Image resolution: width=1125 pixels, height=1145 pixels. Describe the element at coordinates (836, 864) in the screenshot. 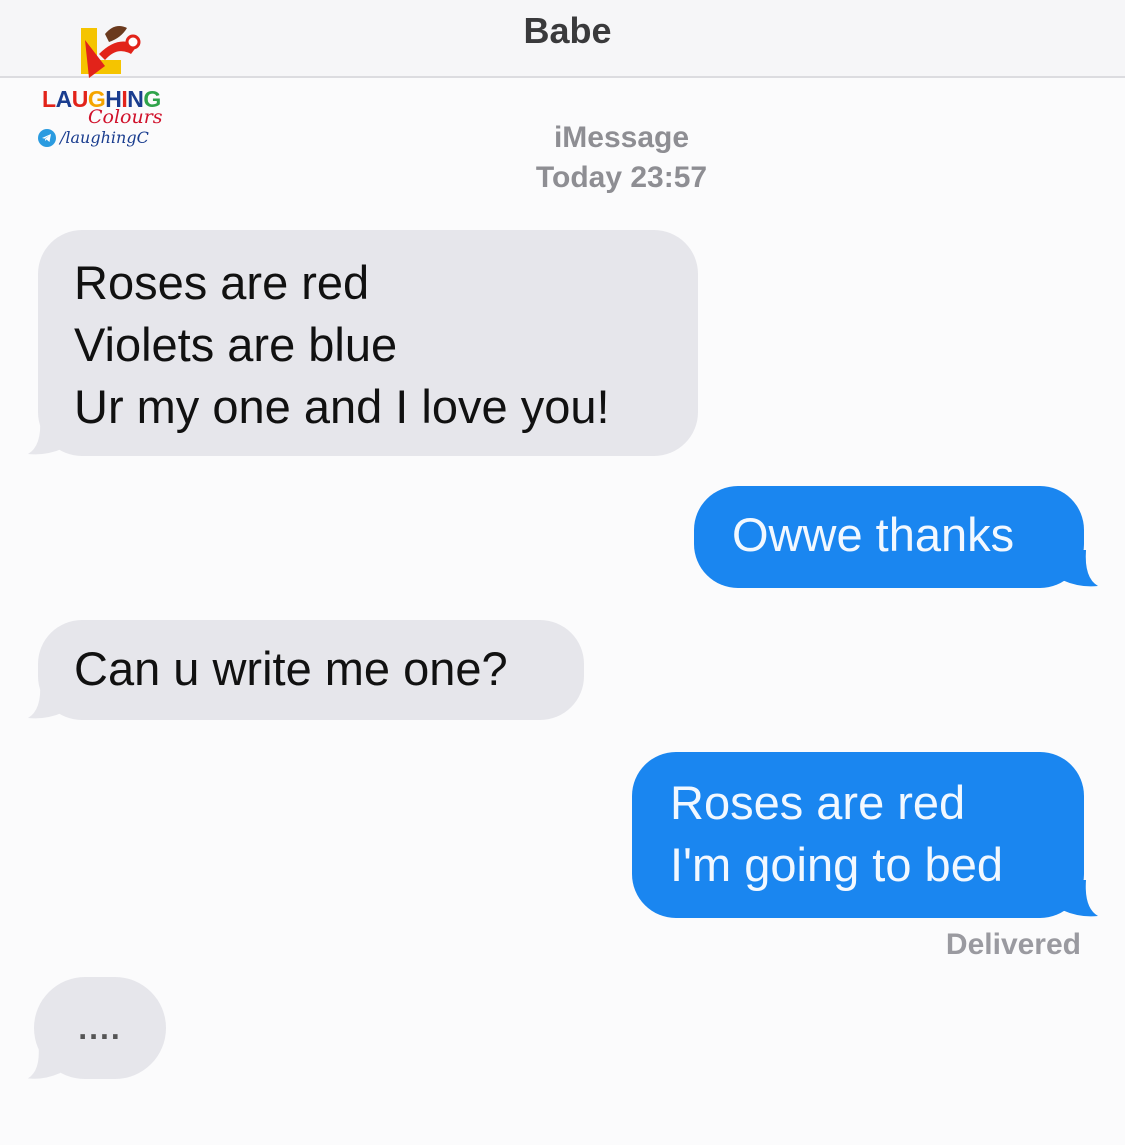

I see `message-line: I'm going to bed` at that location.